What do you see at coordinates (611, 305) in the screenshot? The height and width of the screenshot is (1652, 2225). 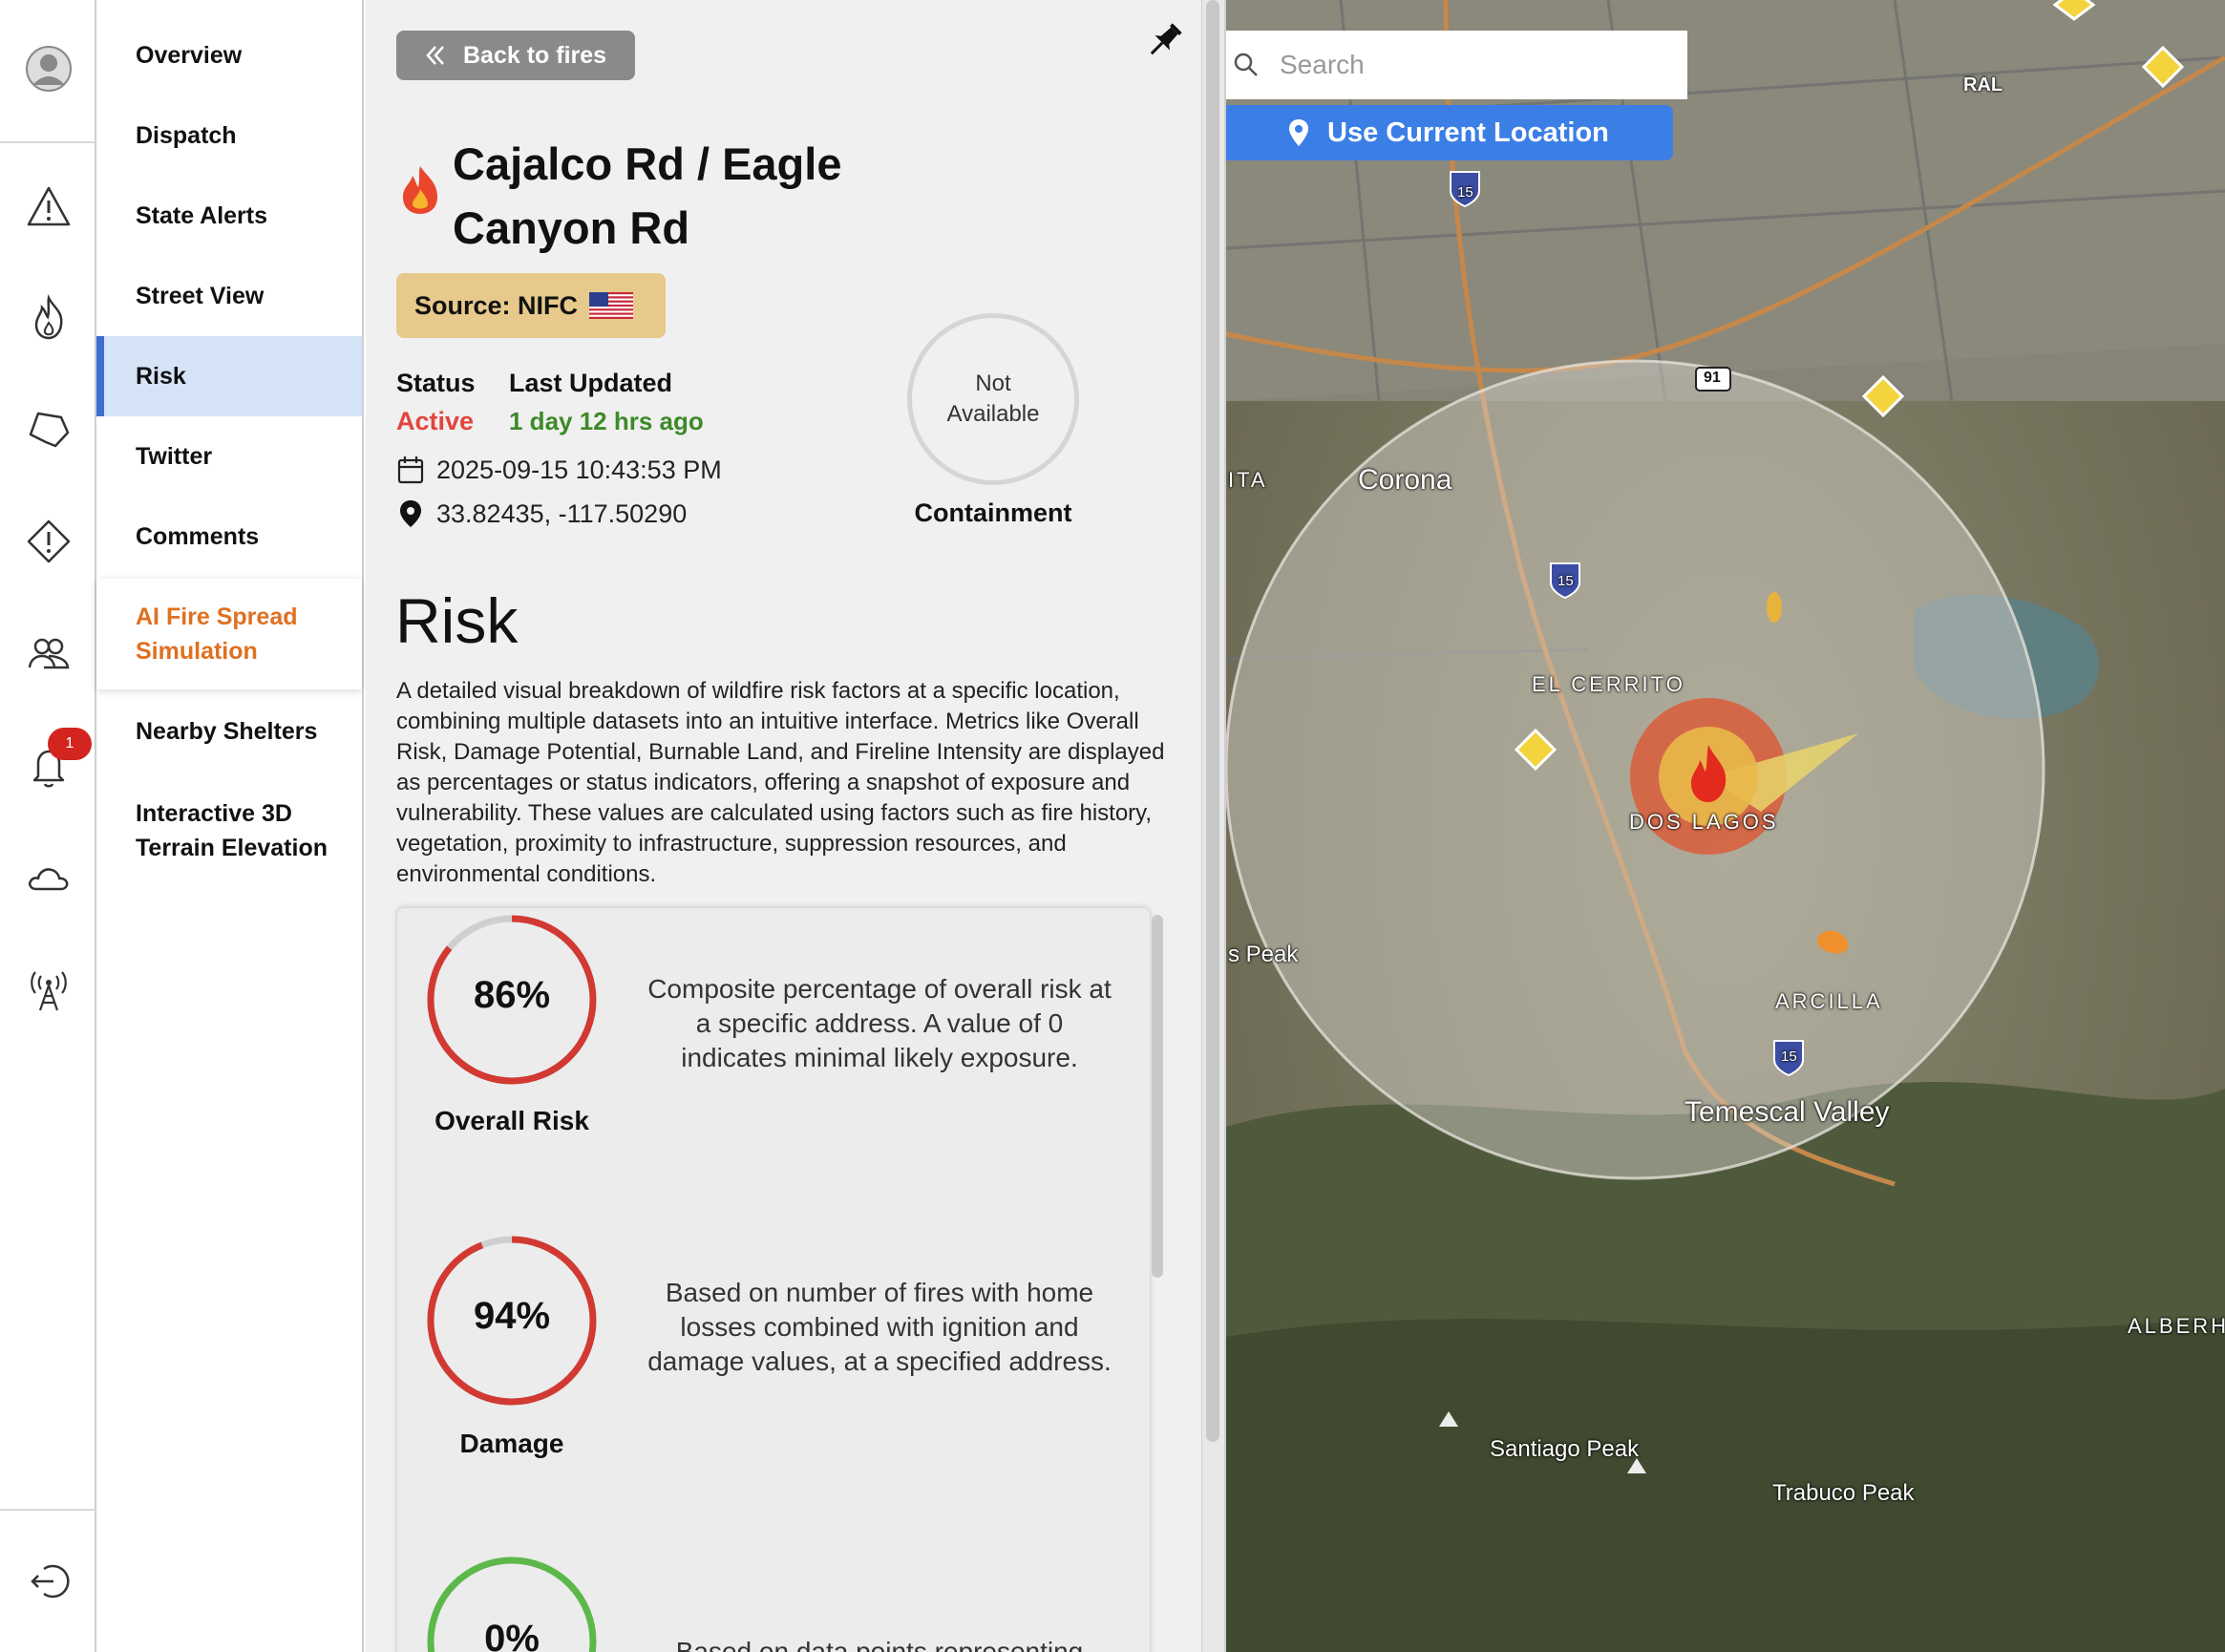 I see `us-flag-icon` at bounding box center [611, 305].